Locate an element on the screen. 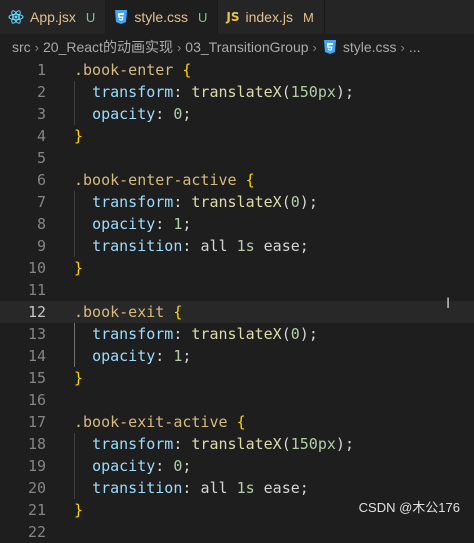 The image size is (474, 543). code-line: 13 transform: translateX(0); is located at coordinates (237, 334).